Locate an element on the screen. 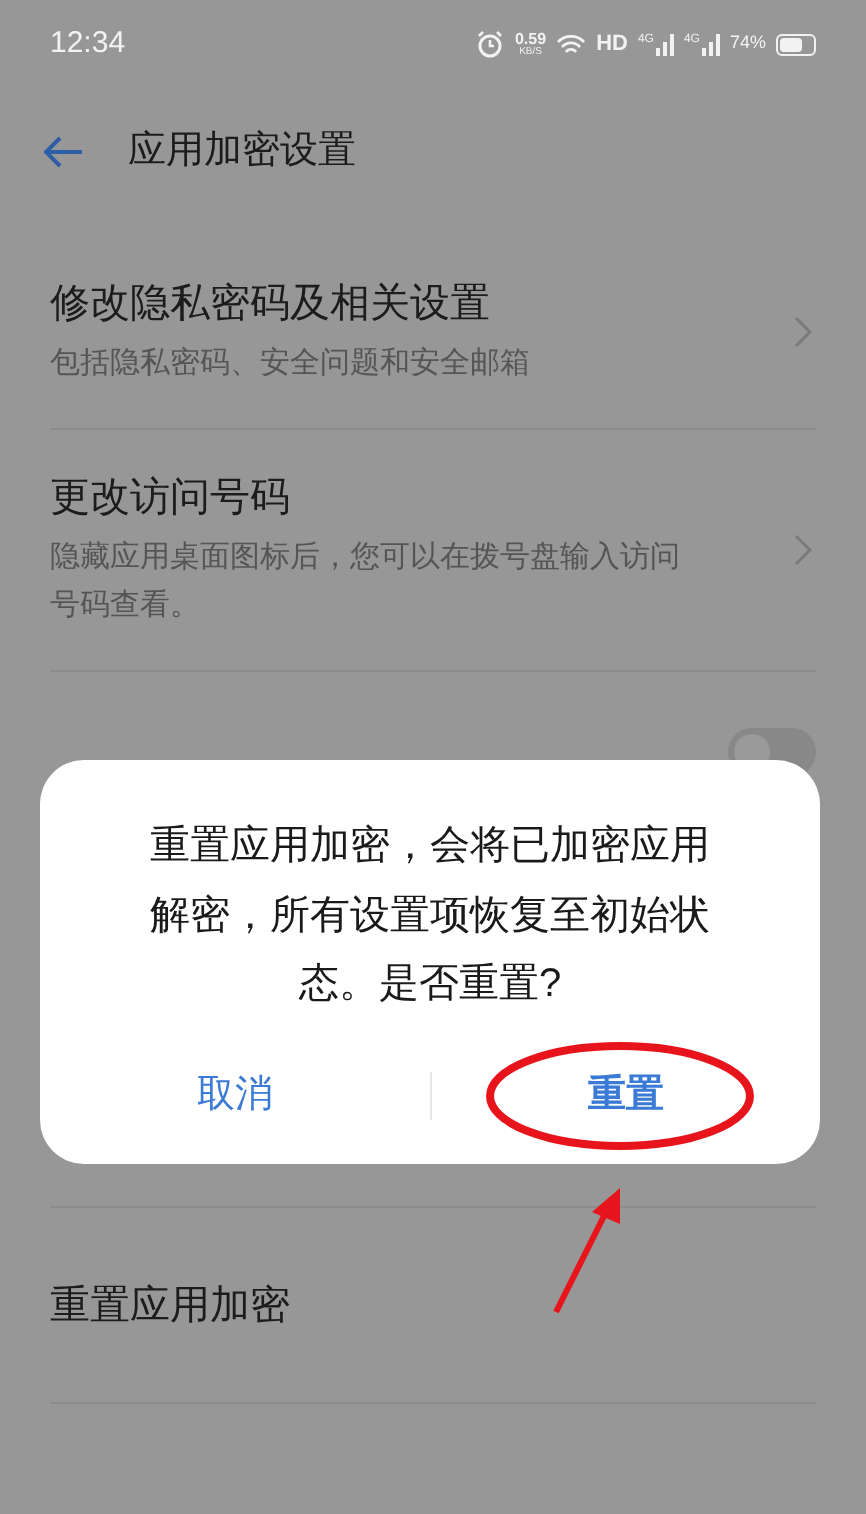  setting-title: 重置应用加密 is located at coordinates (170, 1306).